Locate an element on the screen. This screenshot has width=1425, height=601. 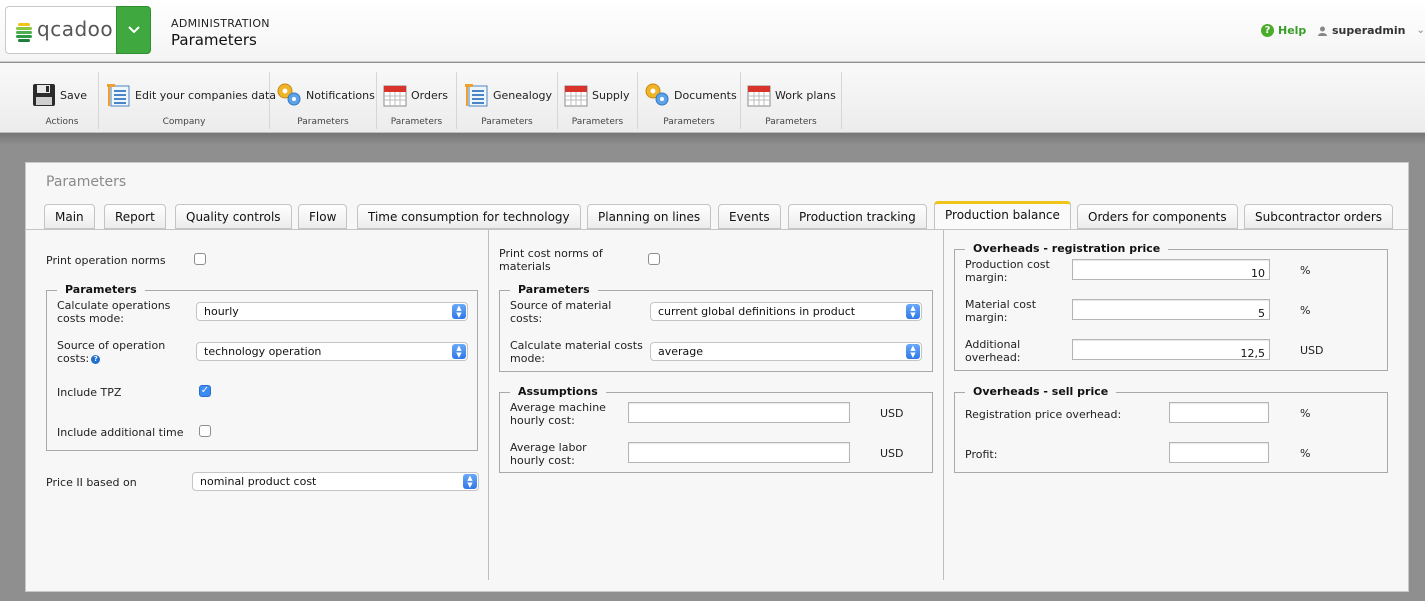
avg-labor-label-line1: Average labor is located at coordinates (548, 447).